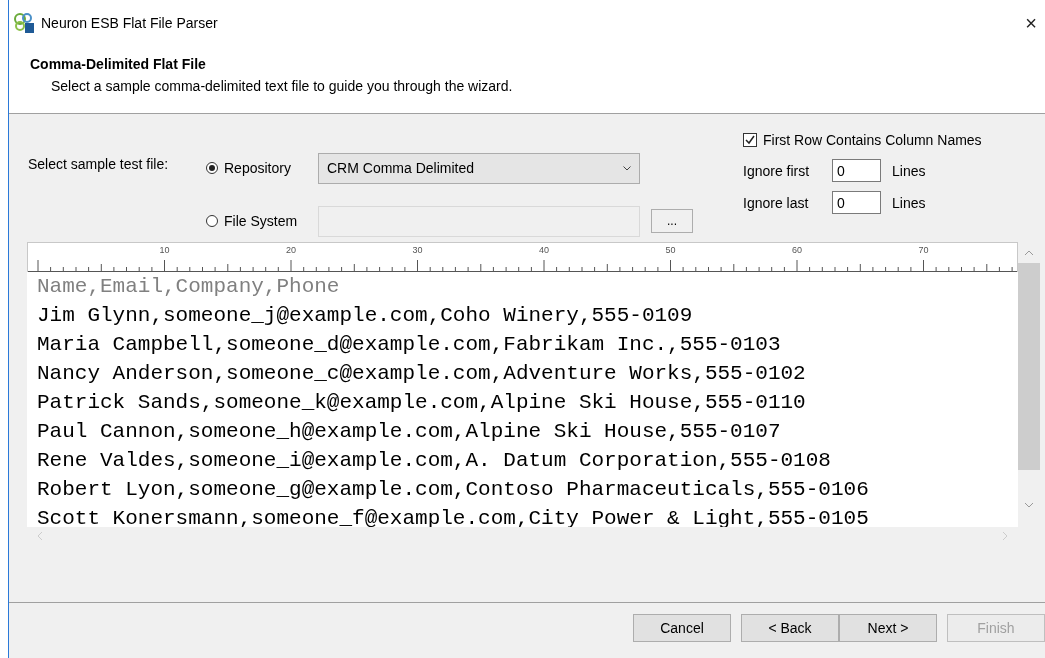  What do you see at coordinates (261, 221) in the screenshot?
I see `radio-label: File System` at bounding box center [261, 221].